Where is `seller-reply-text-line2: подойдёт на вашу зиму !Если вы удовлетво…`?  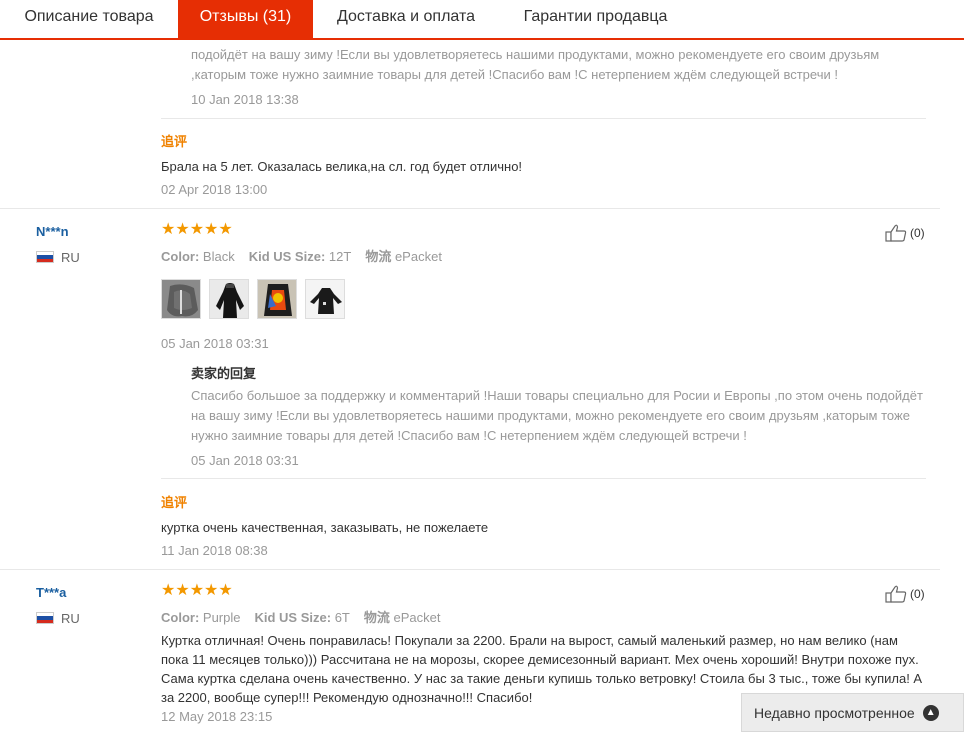 seller-reply-text-line2: подойдёт на вашу зиму !Если вы удовлетво… is located at coordinates (535, 54).